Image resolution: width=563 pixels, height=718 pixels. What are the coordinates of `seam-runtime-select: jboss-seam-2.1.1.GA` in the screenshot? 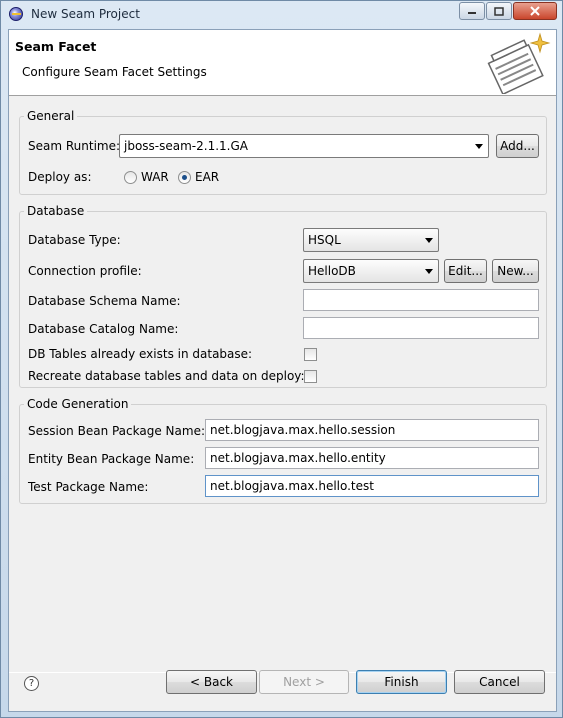 It's located at (304, 146).